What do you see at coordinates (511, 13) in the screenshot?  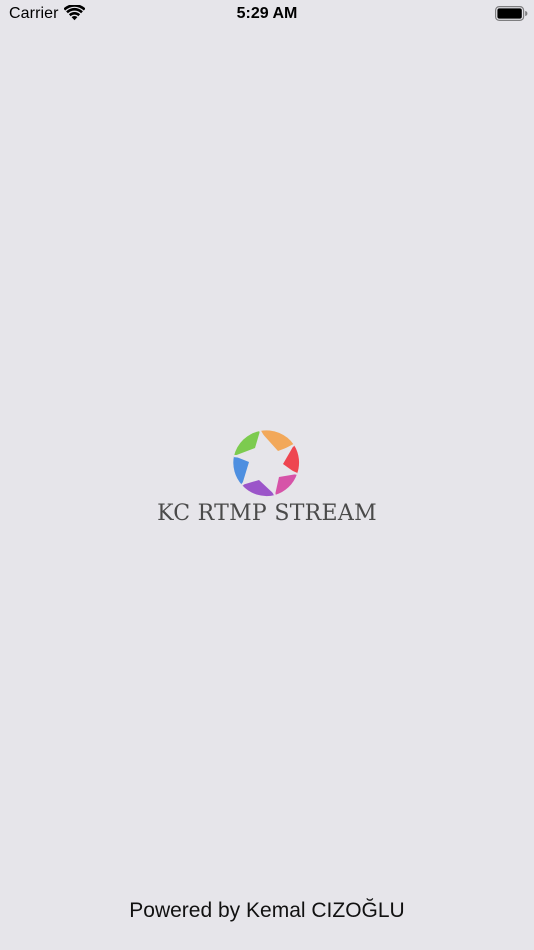 I see `battery-icon` at bounding box center [511, 13].